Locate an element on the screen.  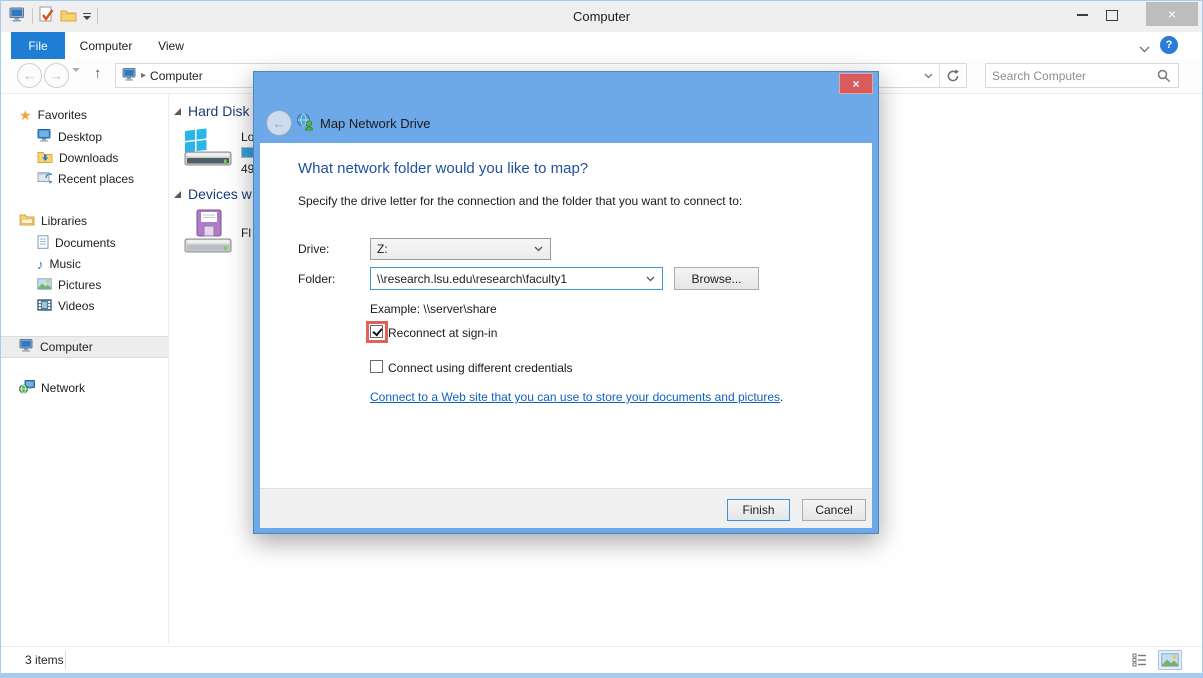
group-header-hard-disks: Hard Disk is located at coordinates (211, 111).